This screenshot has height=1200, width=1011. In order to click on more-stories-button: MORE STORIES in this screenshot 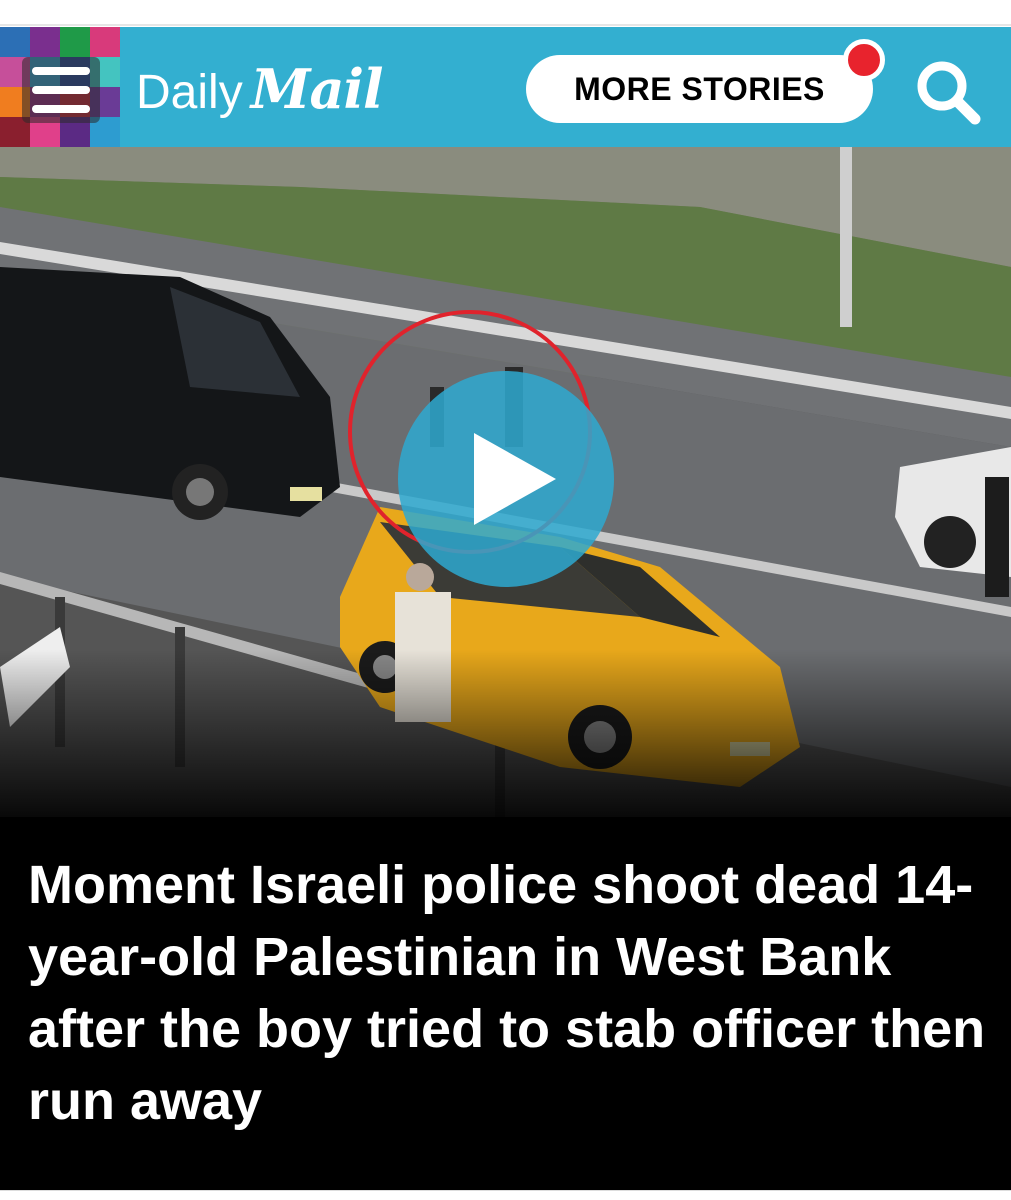, I will do `click(699, 89)`.